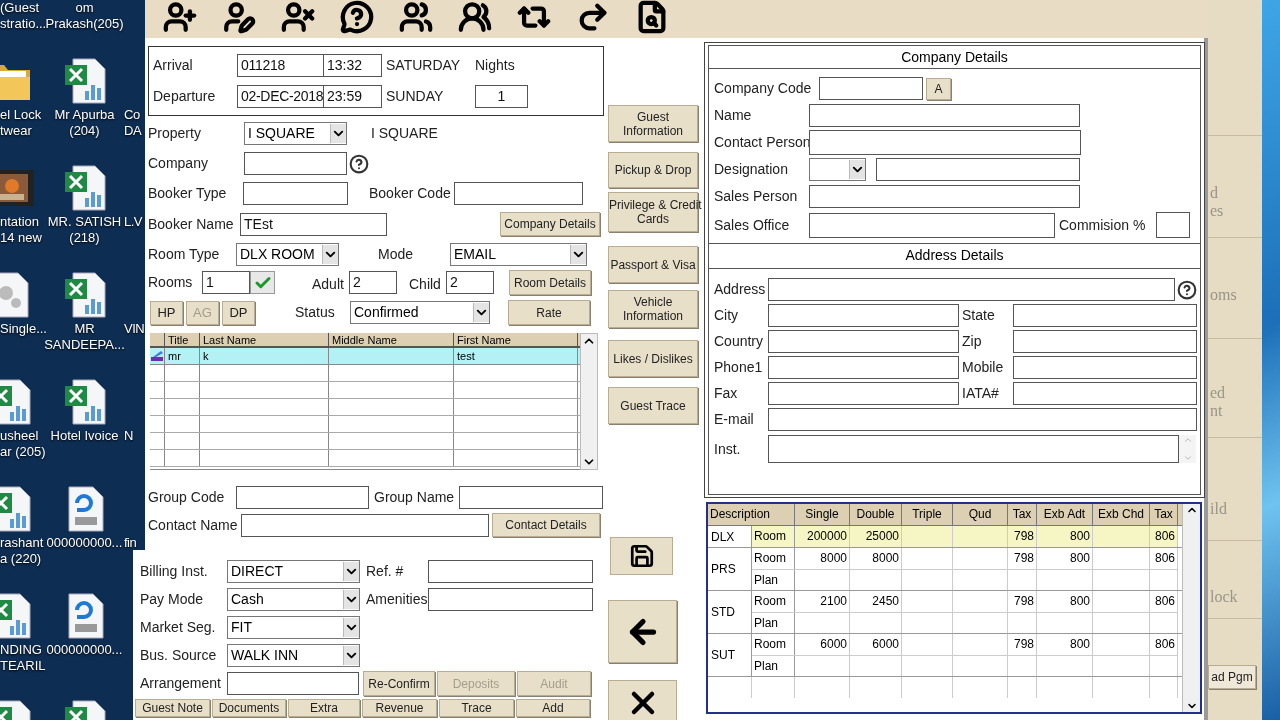  Describe the element at coordinates (23, 444) in the screenshot. I see `desktop-icon-label: usheel ar (205)` at that location.